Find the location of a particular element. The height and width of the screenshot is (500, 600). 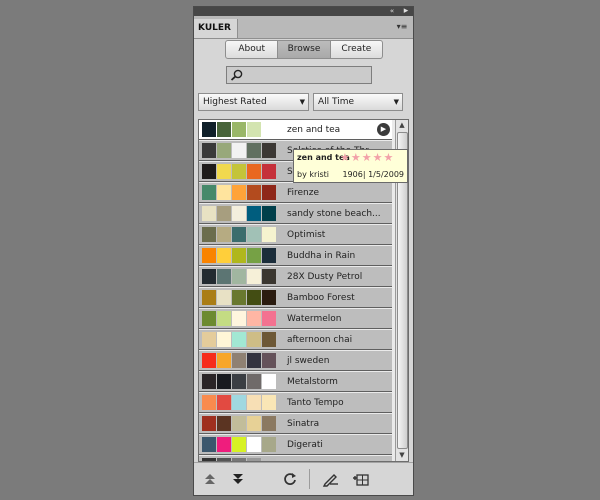

theme-row: Firenze is located at coordinates (295, 193).